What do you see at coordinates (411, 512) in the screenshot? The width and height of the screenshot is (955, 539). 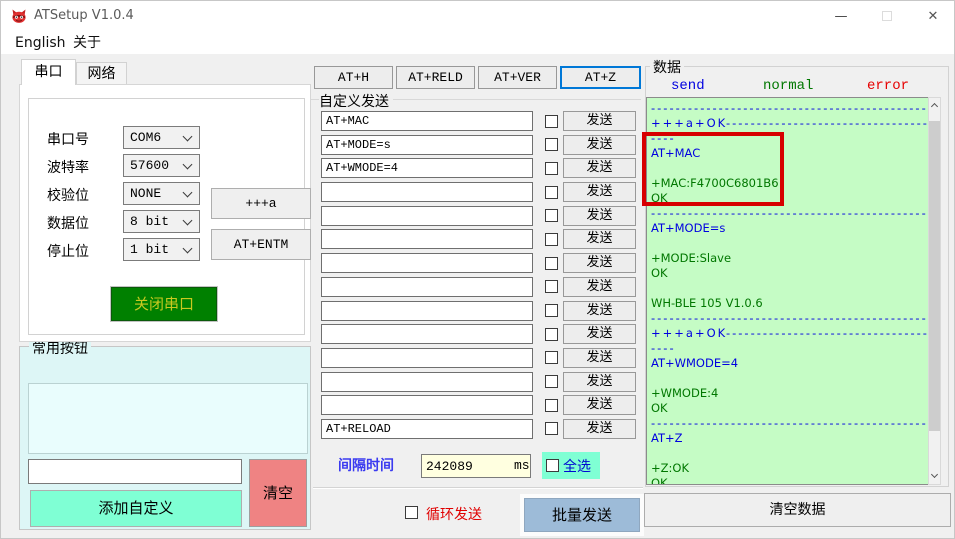 I see `loop-send-checkbox` at bounding box center [411, 512].